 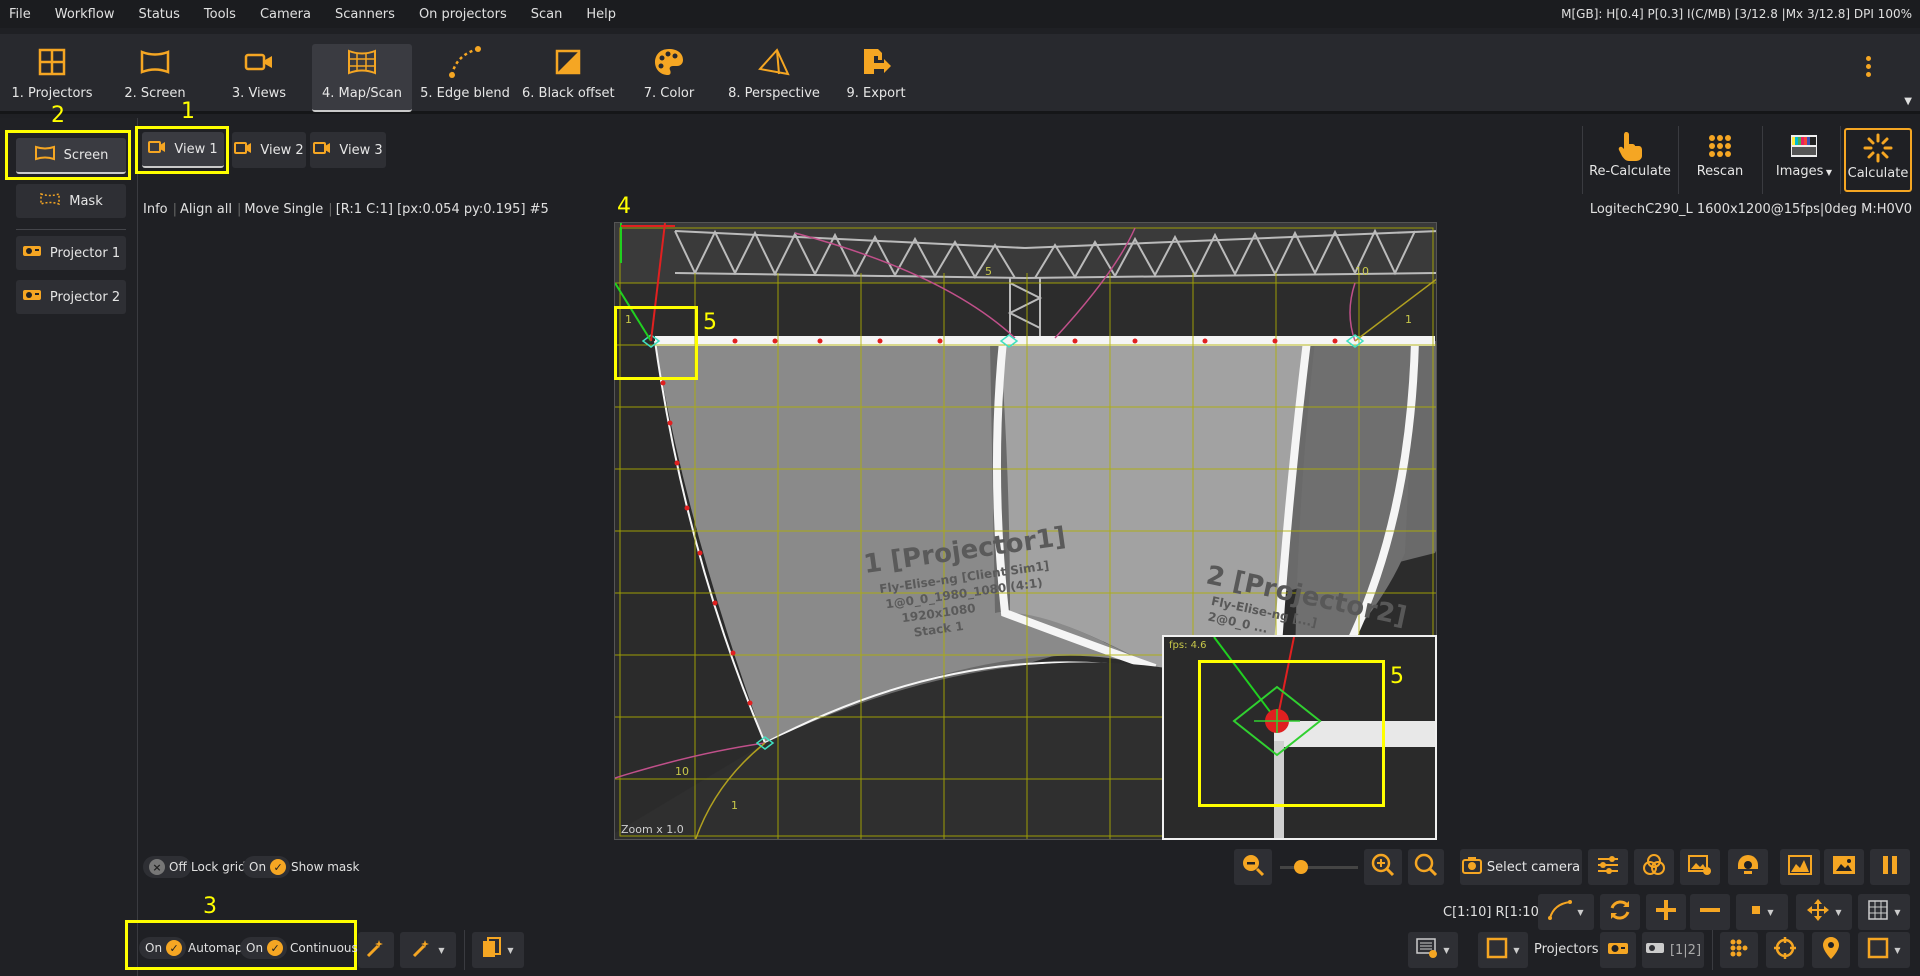 I want to click on projector-select-button, so click(x=1618, y=950).